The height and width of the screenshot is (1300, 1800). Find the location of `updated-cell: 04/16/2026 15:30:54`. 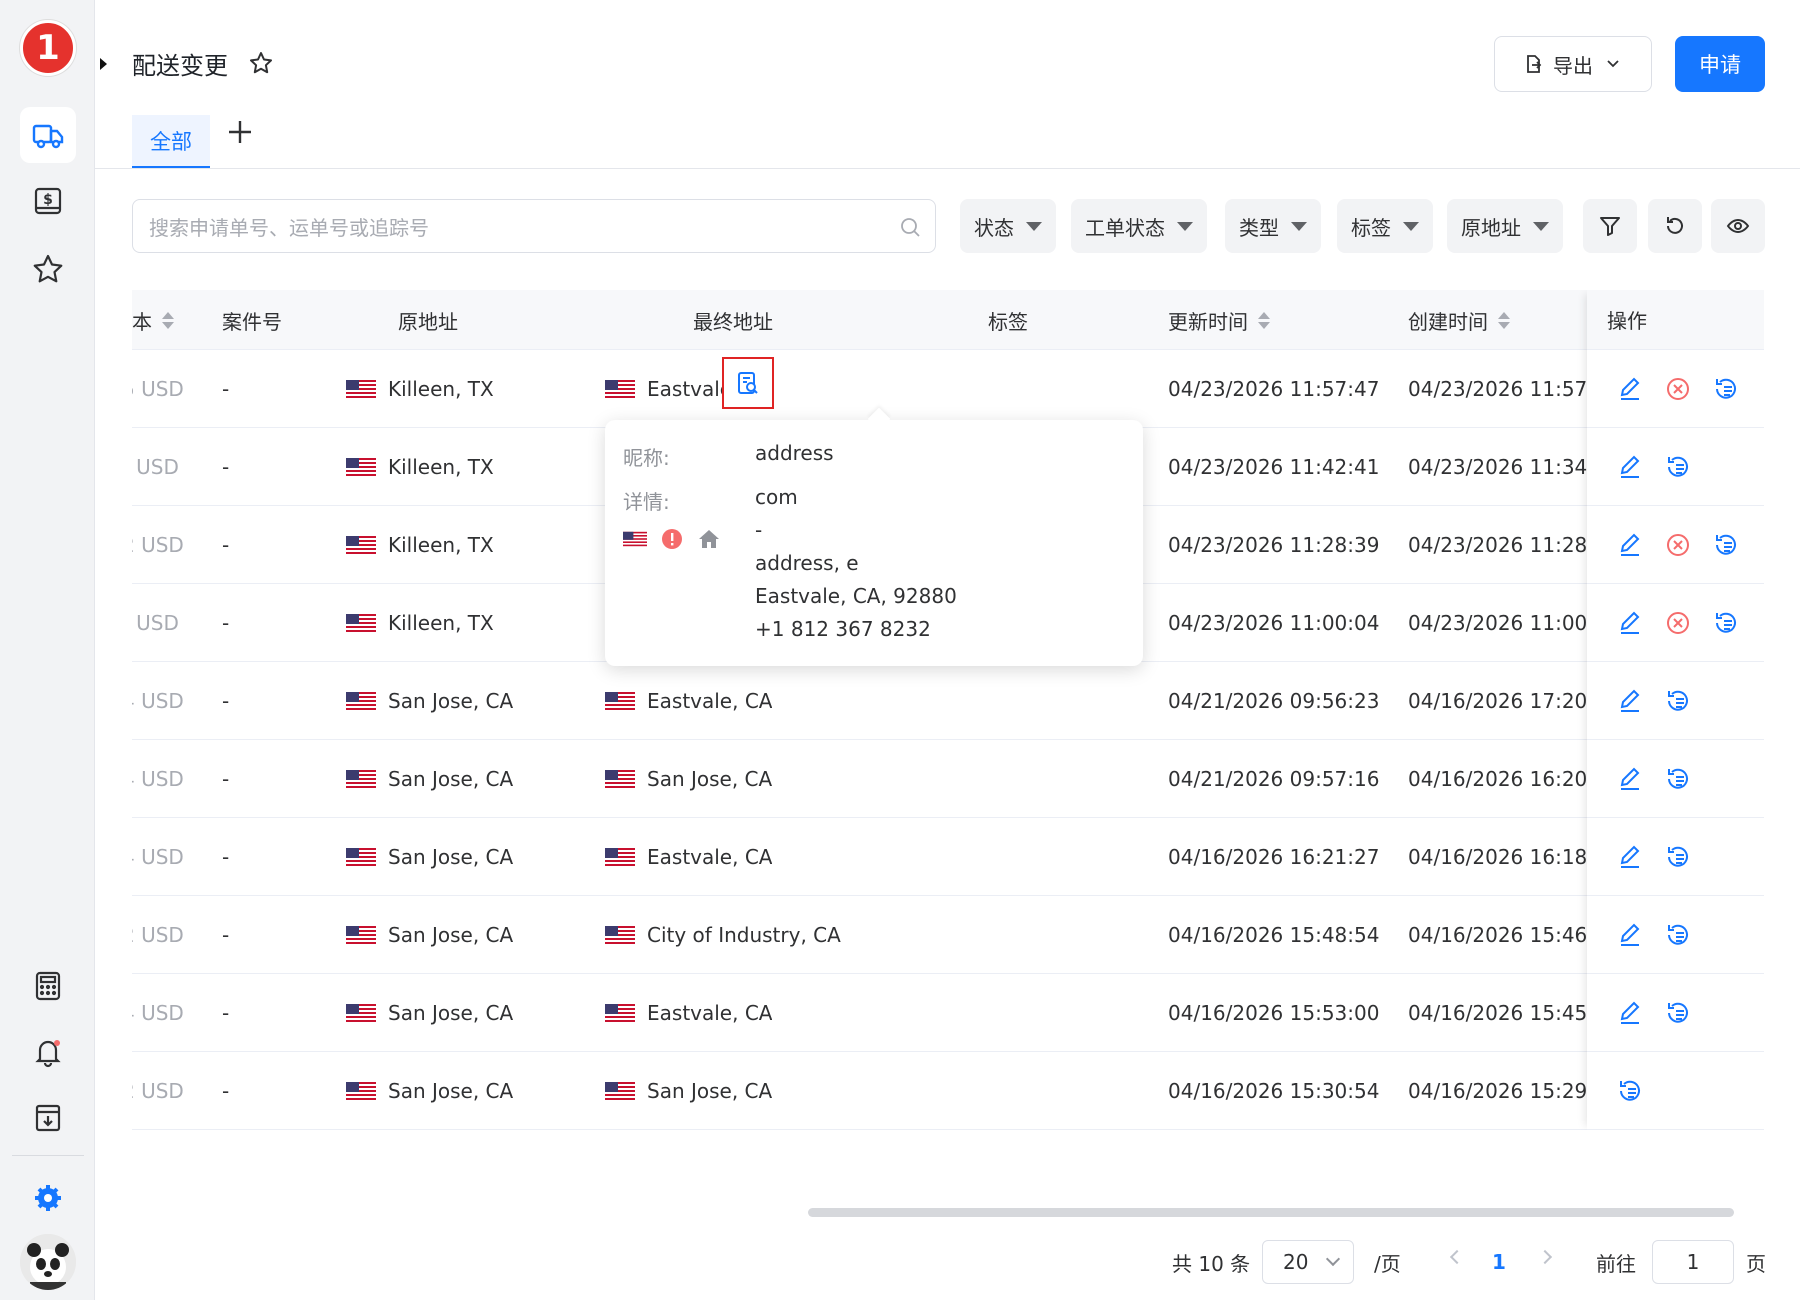

updated-cell: 04/16/2026 15:30:54 is located at coordinates (1274, 1091).